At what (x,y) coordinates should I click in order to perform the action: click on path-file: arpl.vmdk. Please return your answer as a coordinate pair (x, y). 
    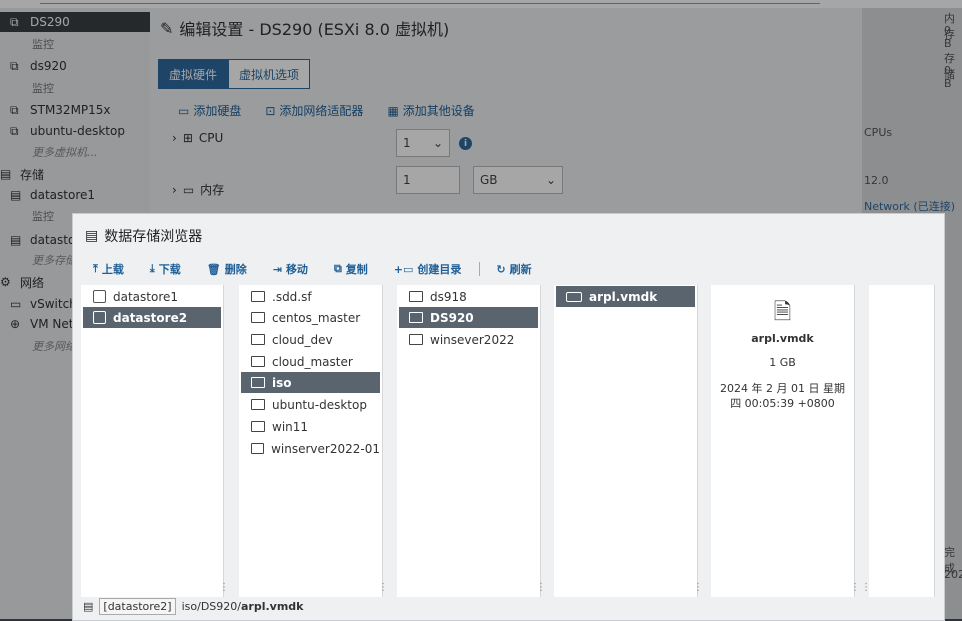
    Looking at the image, I should click on (272, 606).